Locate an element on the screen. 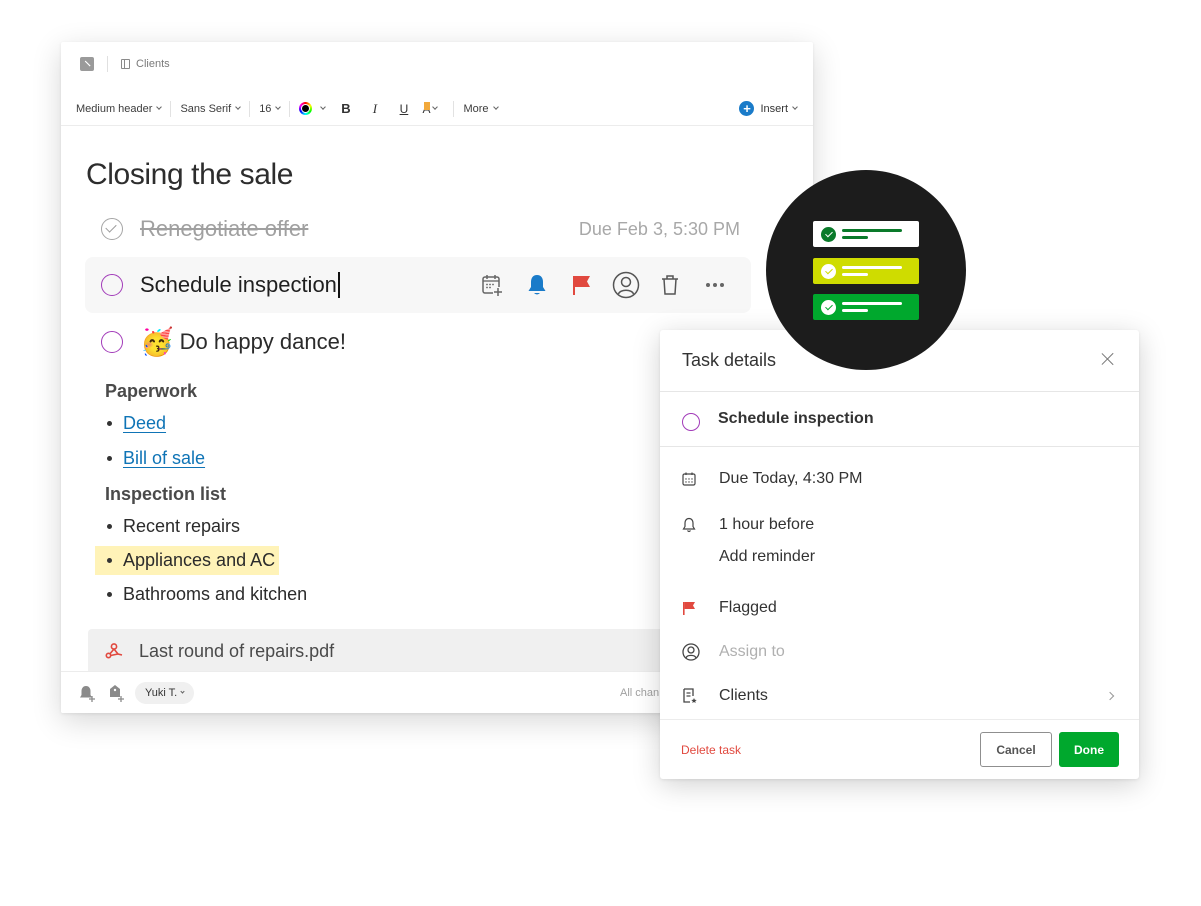  panel-task: Schedule inspection is located at coordinates (899, 419).